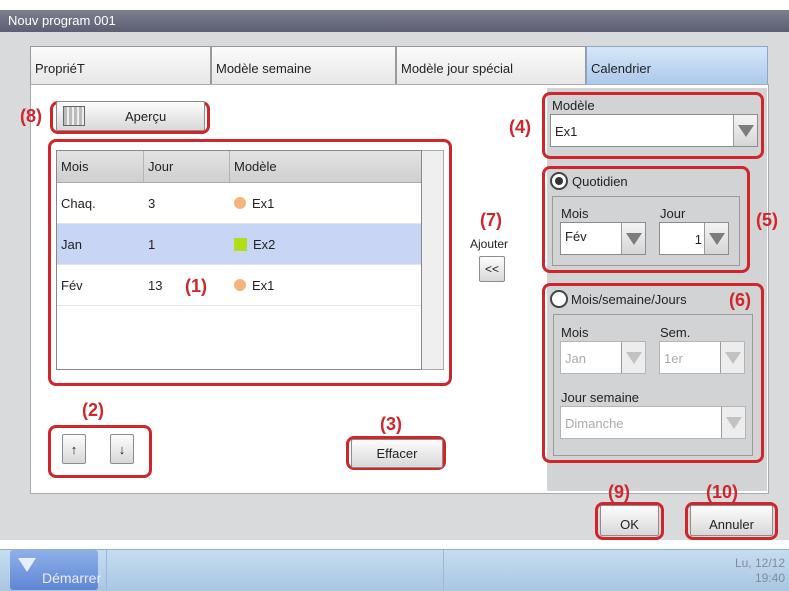 Image resolution: width=789 pixels, height=591 pixels. What do you see at coordinates (575, 213) in the screenshot?
I see `daily-month-label: Mois` at bounding box center [575, 213].